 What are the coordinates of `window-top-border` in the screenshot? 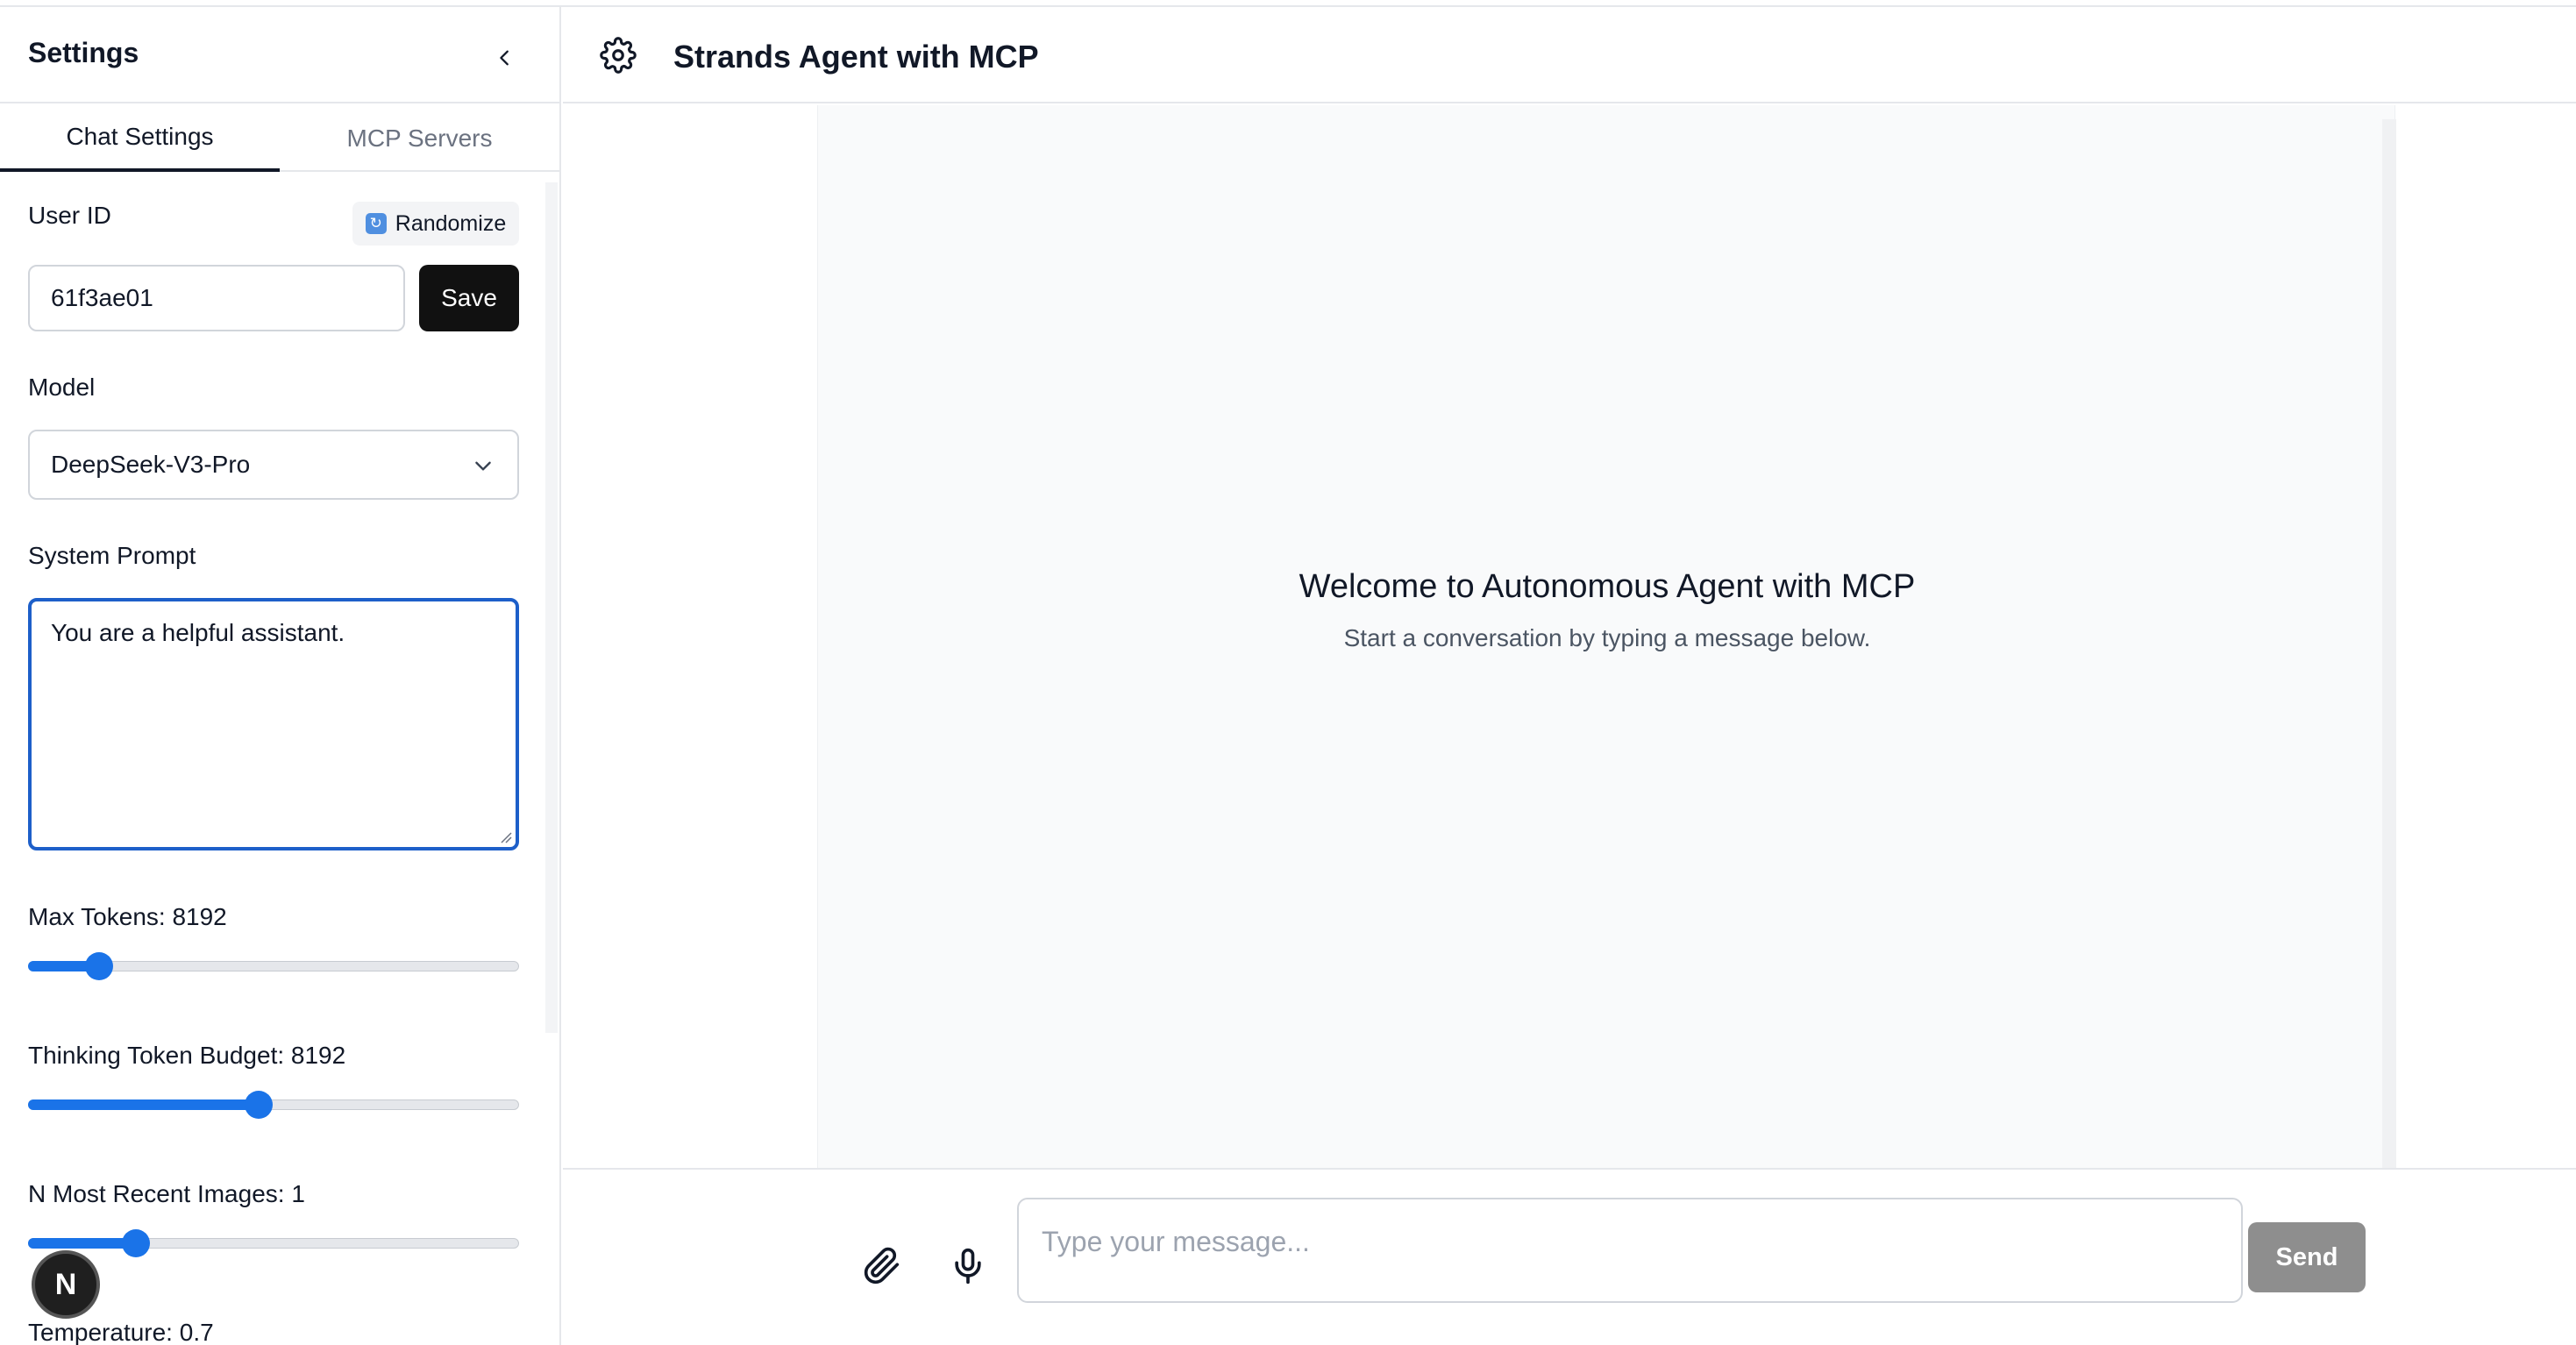 It's located at (1288, 3).